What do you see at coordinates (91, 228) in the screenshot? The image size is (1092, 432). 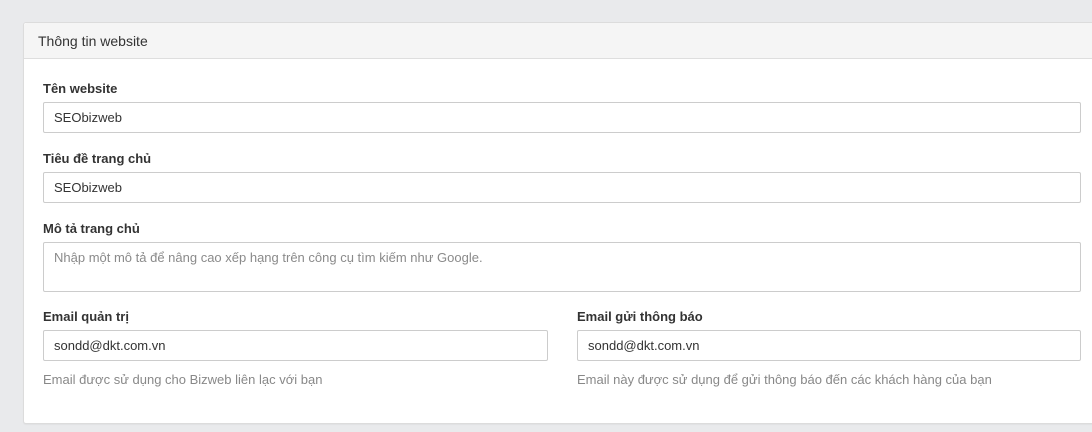 I see `home-description-label: Mô tả trang chủ` at bounding box center [91, 228].